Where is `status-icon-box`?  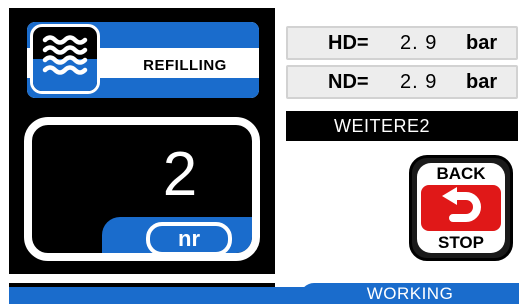 status-icon-box is located at coordinates (65, 59).